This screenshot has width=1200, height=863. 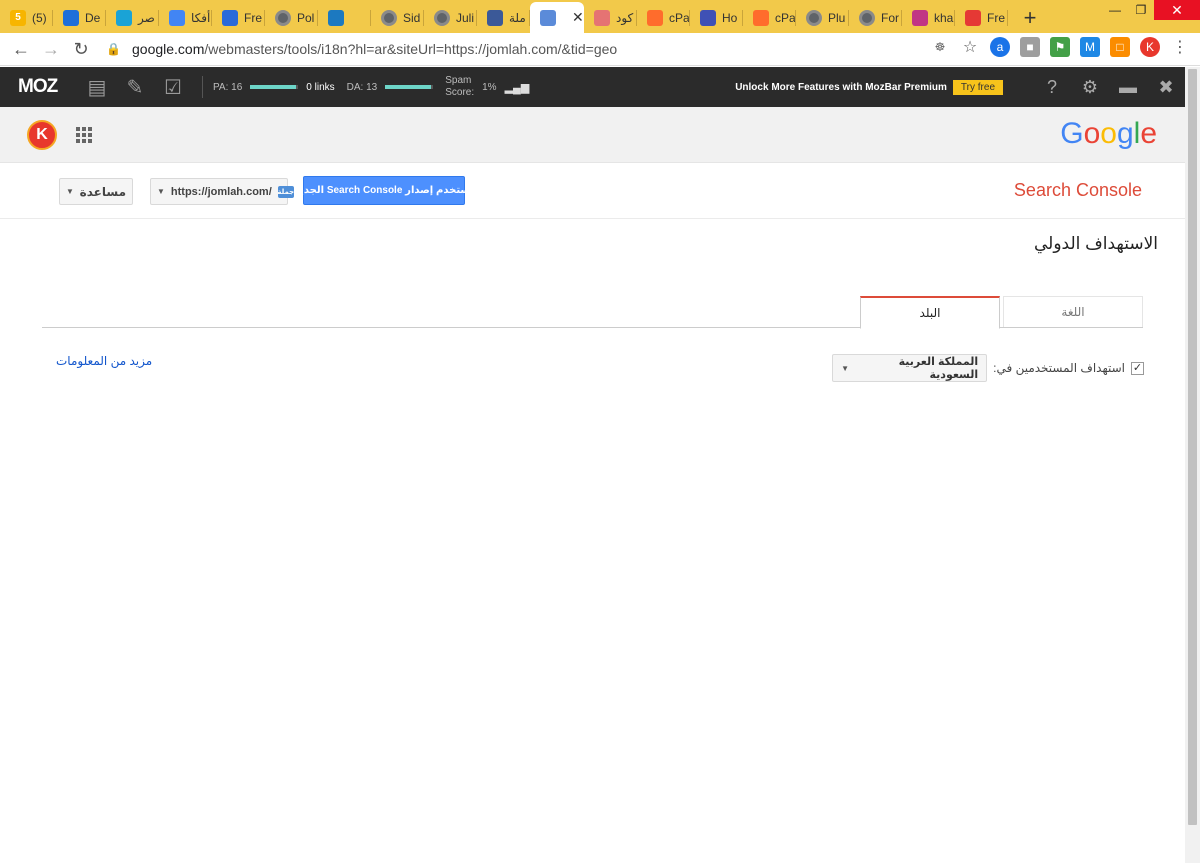 What do you see at coordinates (708, 17) in the screenshot?
I see `grid-icon` at bounding box center [708, 17].